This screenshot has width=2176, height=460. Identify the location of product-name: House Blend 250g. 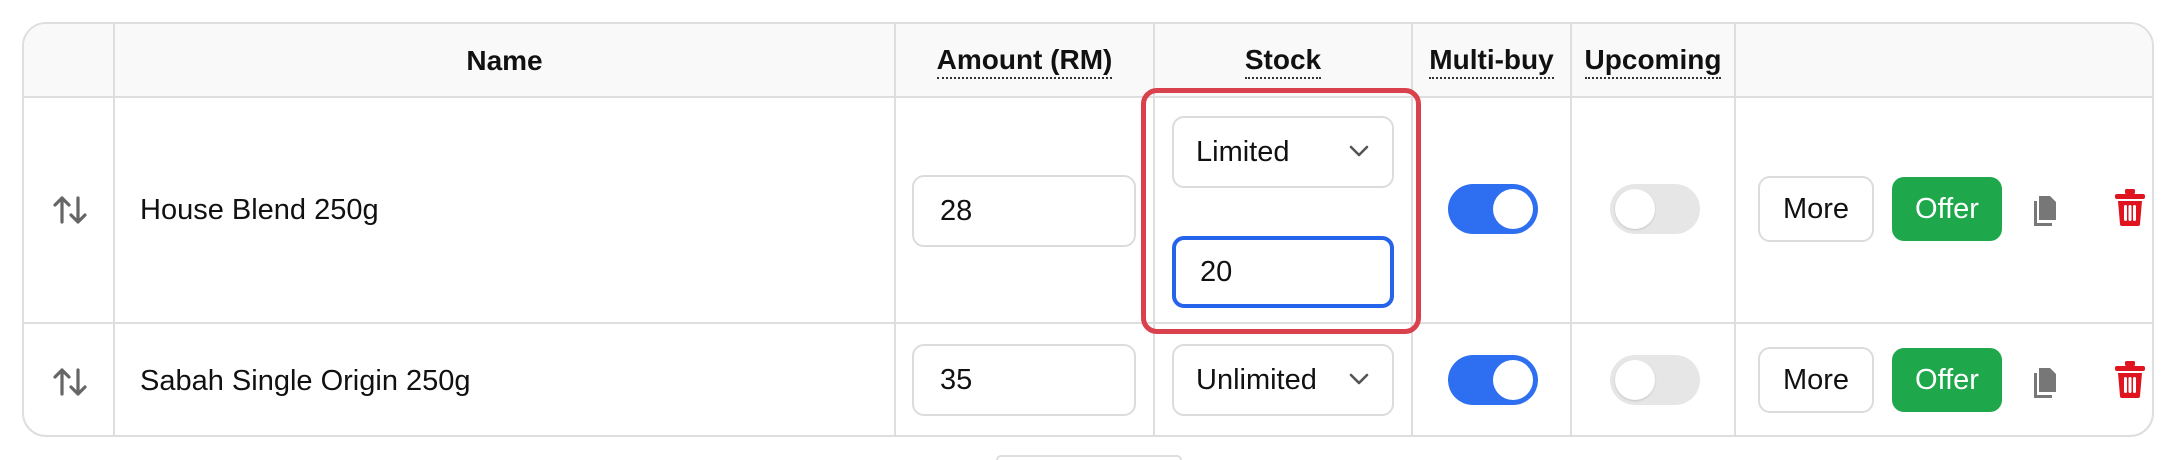
(259, 209).